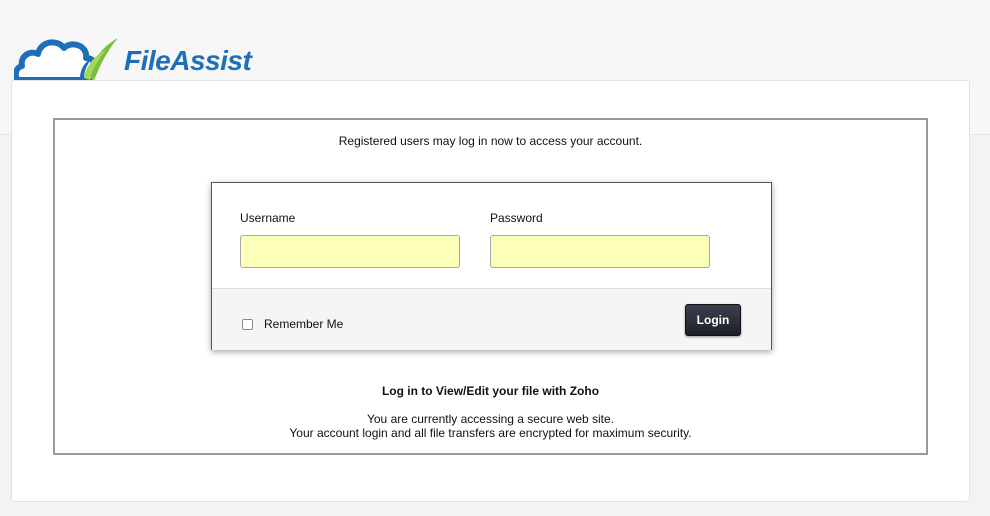  What do you see at coordinates (490, 391) in the screenshot?
I see `zoho-heading: Log in to View/Edit your file with Zoho` at bounding box center [490, 391].